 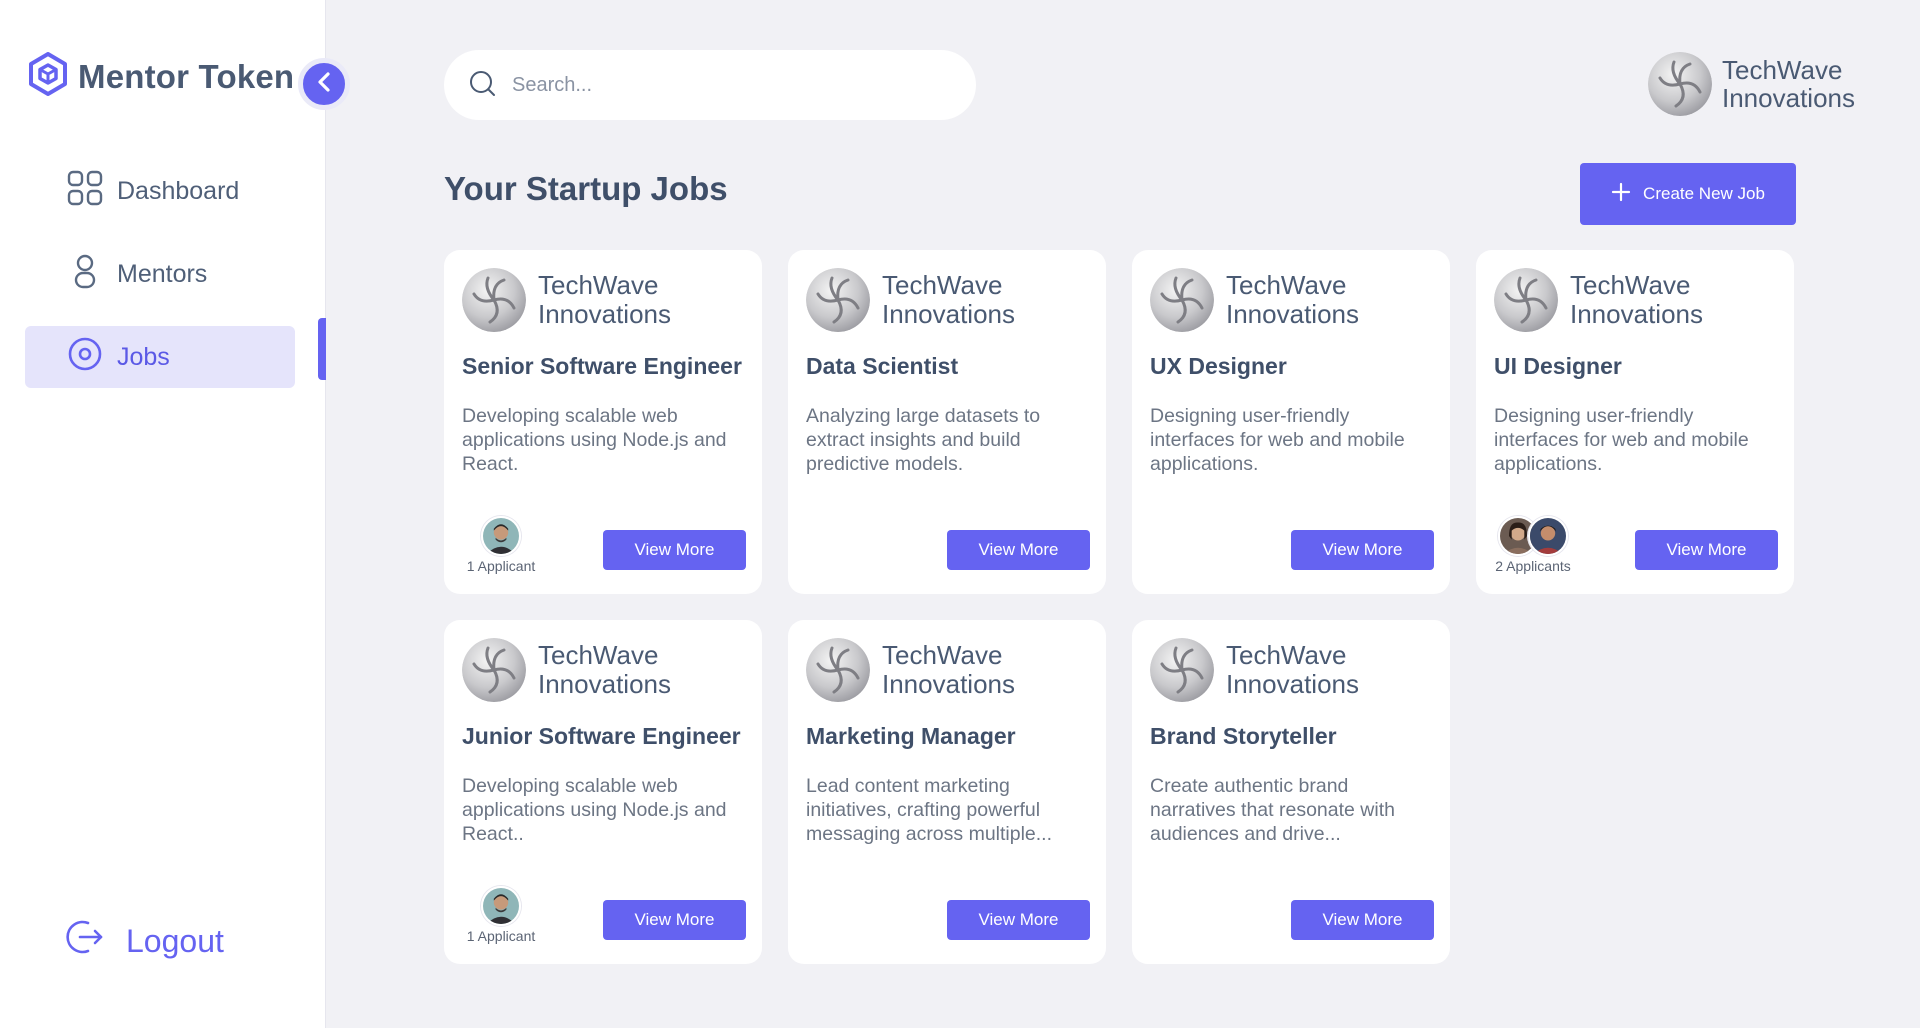 I want to click on sidebar-item-mentors: Mentors, so click(x=160, y=274).